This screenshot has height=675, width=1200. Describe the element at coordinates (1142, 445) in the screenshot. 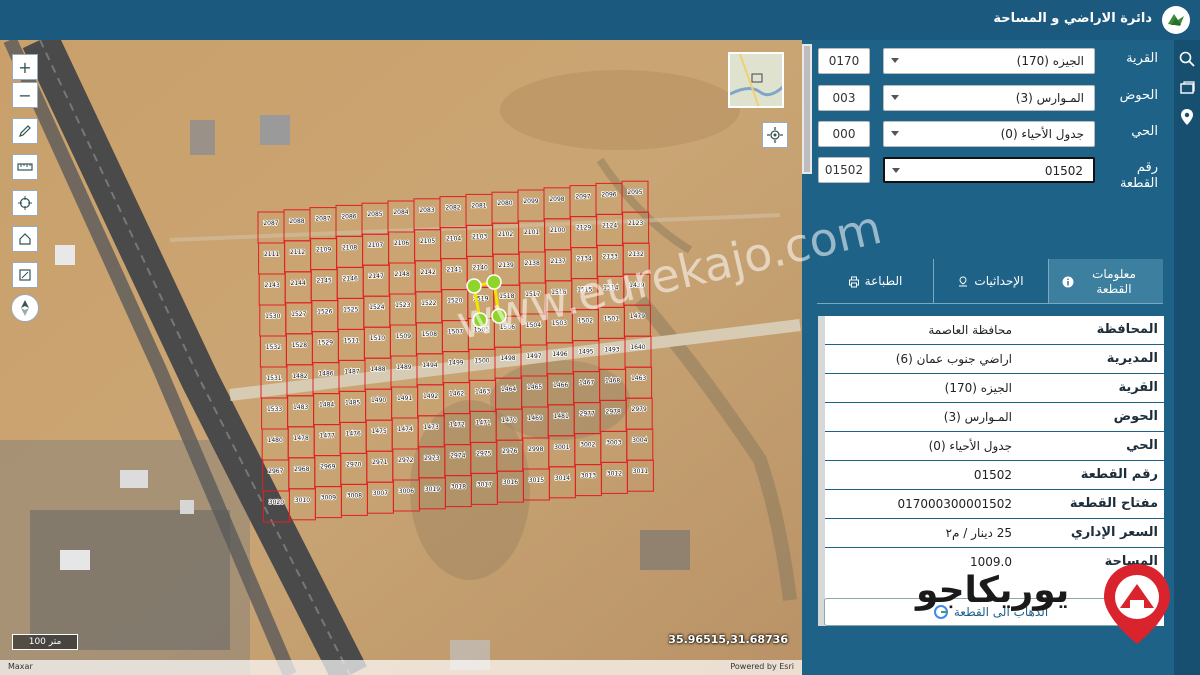

I see `info-key: الحي` at that location.